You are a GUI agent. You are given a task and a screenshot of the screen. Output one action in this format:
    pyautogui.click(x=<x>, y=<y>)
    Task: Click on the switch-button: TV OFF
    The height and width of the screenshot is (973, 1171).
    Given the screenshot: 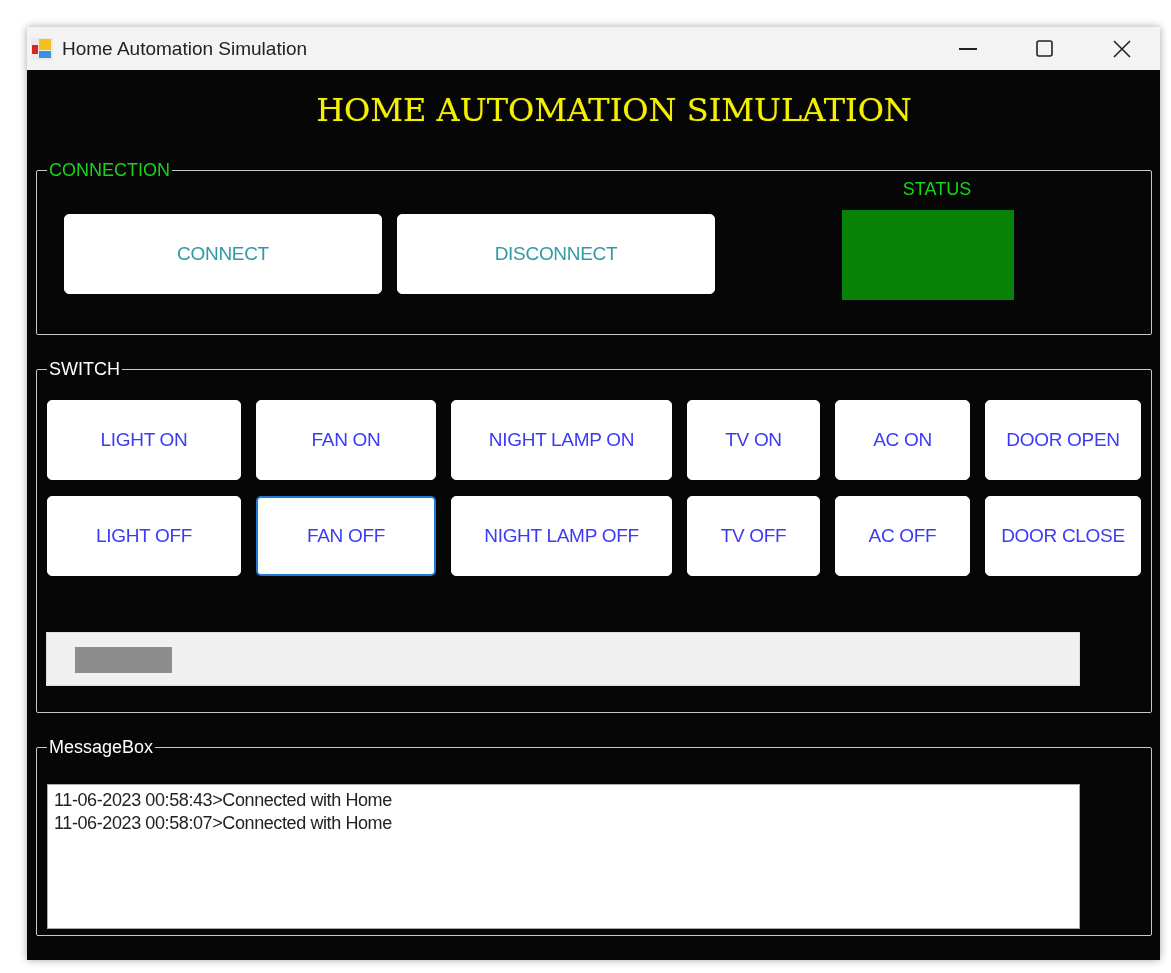 What is the action you would take?
    pyautogui.click(x=753, y=536)
    